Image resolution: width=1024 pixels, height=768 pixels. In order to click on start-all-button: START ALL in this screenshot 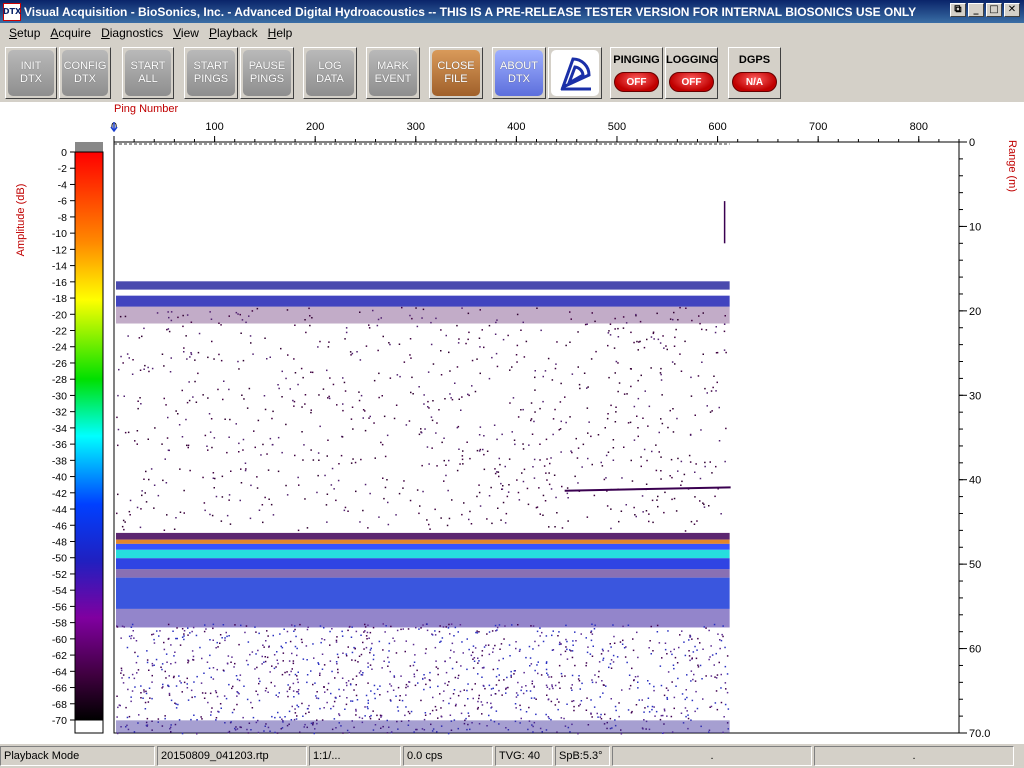, I will do `click(148, 73)`.